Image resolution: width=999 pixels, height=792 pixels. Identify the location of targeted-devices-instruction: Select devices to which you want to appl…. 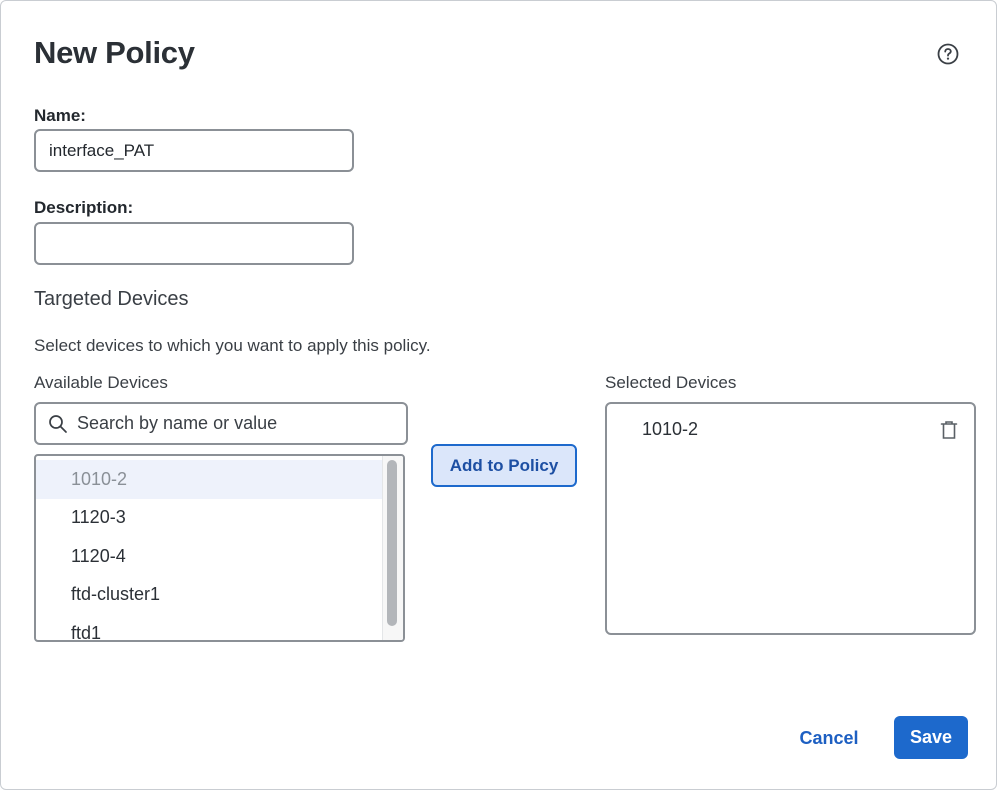
(232, 345).